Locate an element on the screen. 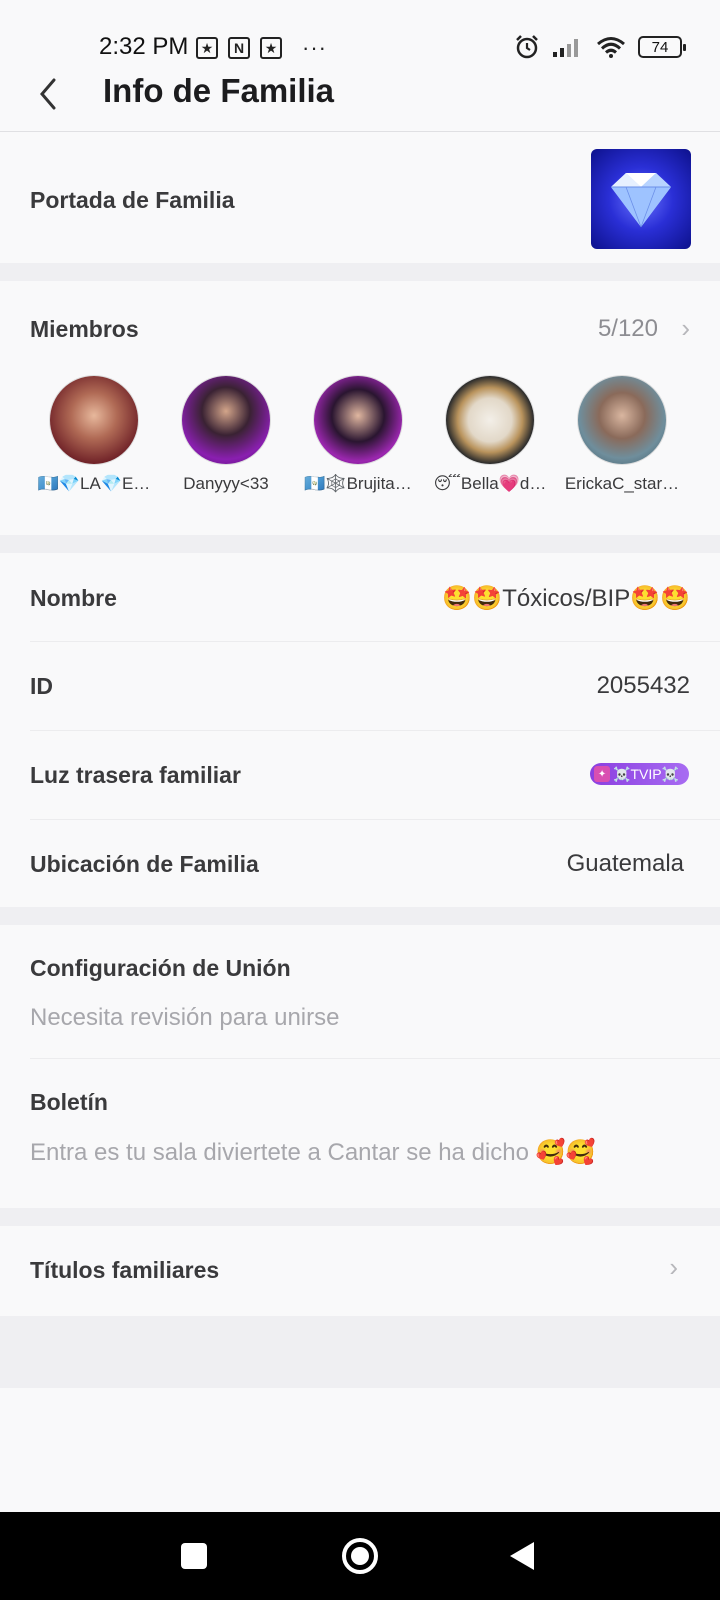 The height and width of the screenshot is (1600, 720). alarm-icon is located at coordinates (527, 47).